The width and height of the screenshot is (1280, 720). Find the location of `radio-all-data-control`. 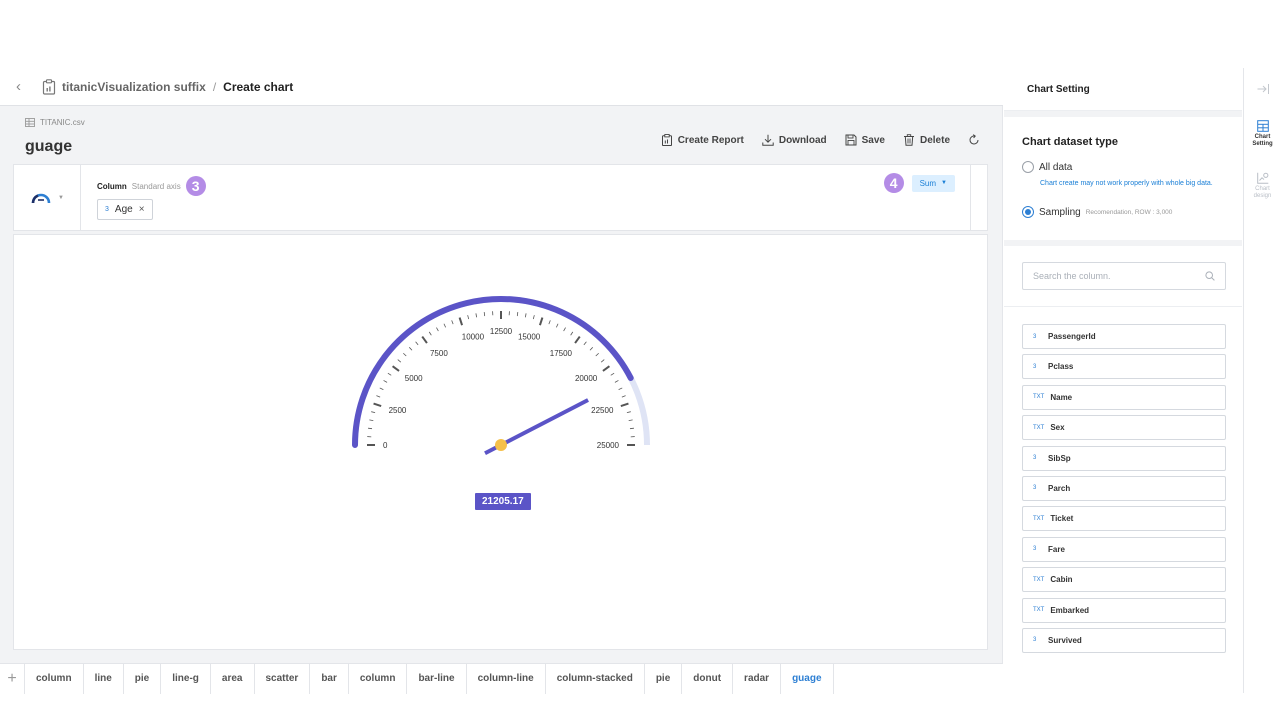

radio-all-data-control is located at coordinates (1028, 167).